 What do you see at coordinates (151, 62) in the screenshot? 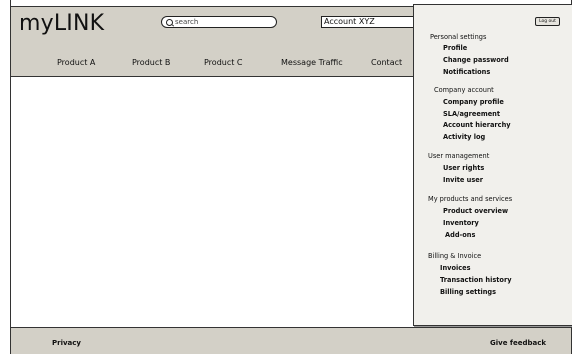
I see `nav-product-b: Product B` at bounding box center [151, 62].